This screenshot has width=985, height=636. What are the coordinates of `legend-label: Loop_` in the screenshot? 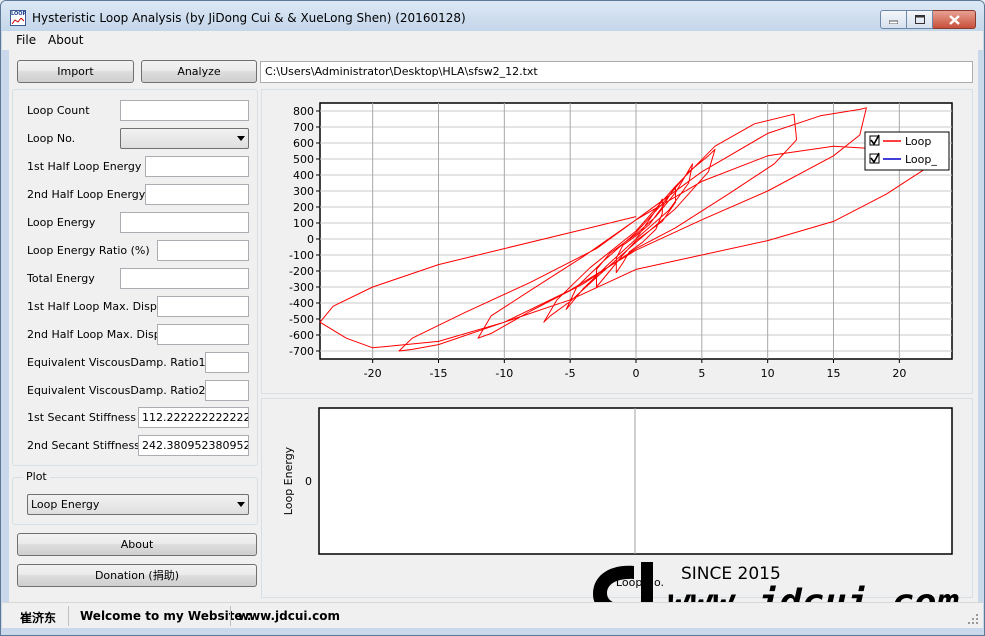 It's located at (921, 159).